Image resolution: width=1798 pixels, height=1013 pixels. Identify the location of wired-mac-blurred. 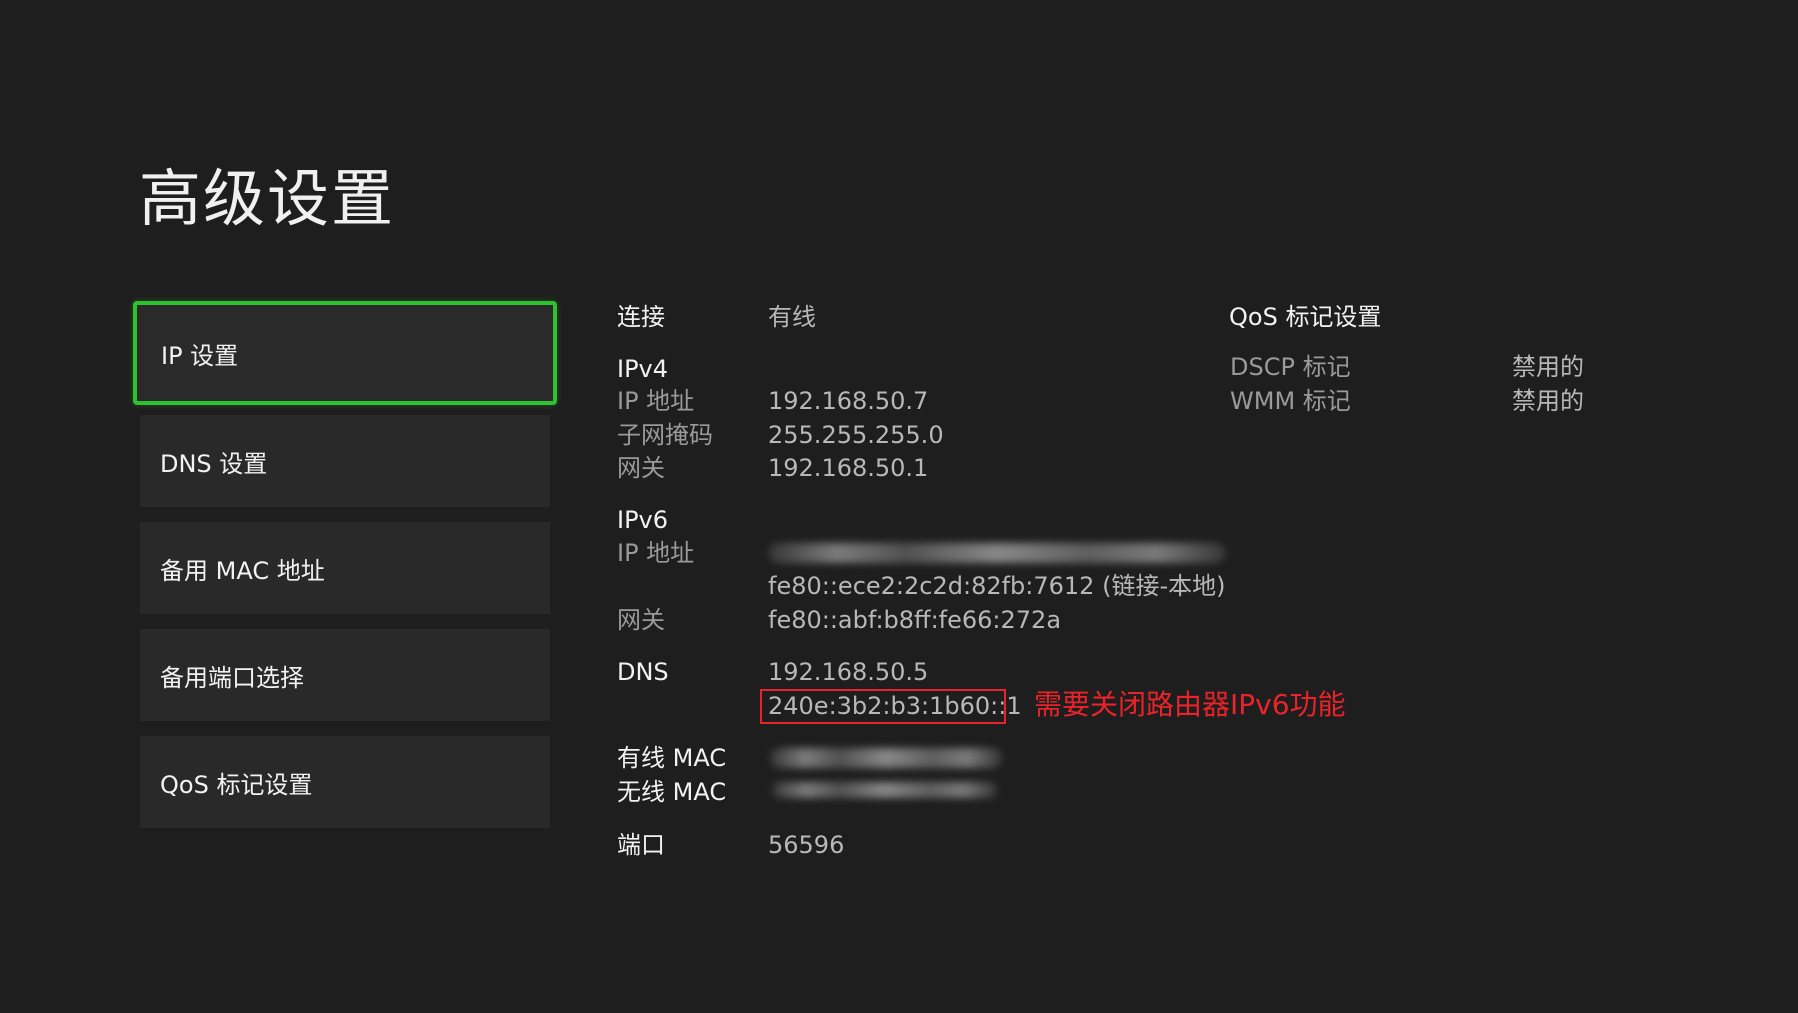
(886, 758).